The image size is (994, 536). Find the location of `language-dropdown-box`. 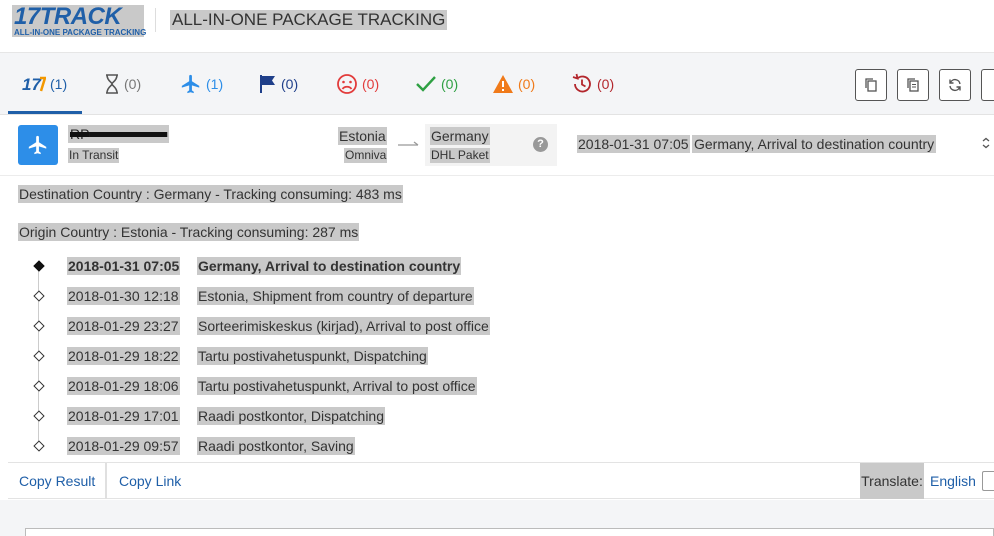

language-dropdown-box is located at coordinates (988, 481).